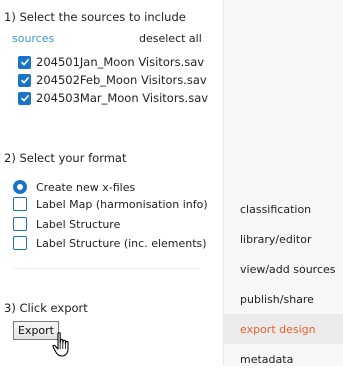  I want to click on deselect-all-link: deselect all, so click(170, 38).